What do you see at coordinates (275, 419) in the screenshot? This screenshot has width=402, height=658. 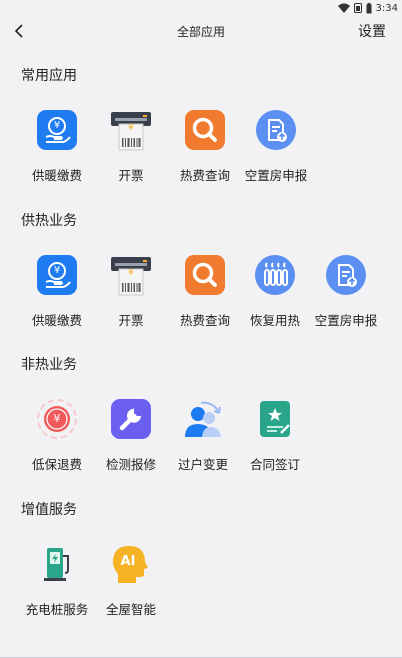 I see `contract-icon` at bounding box center [275, 419].